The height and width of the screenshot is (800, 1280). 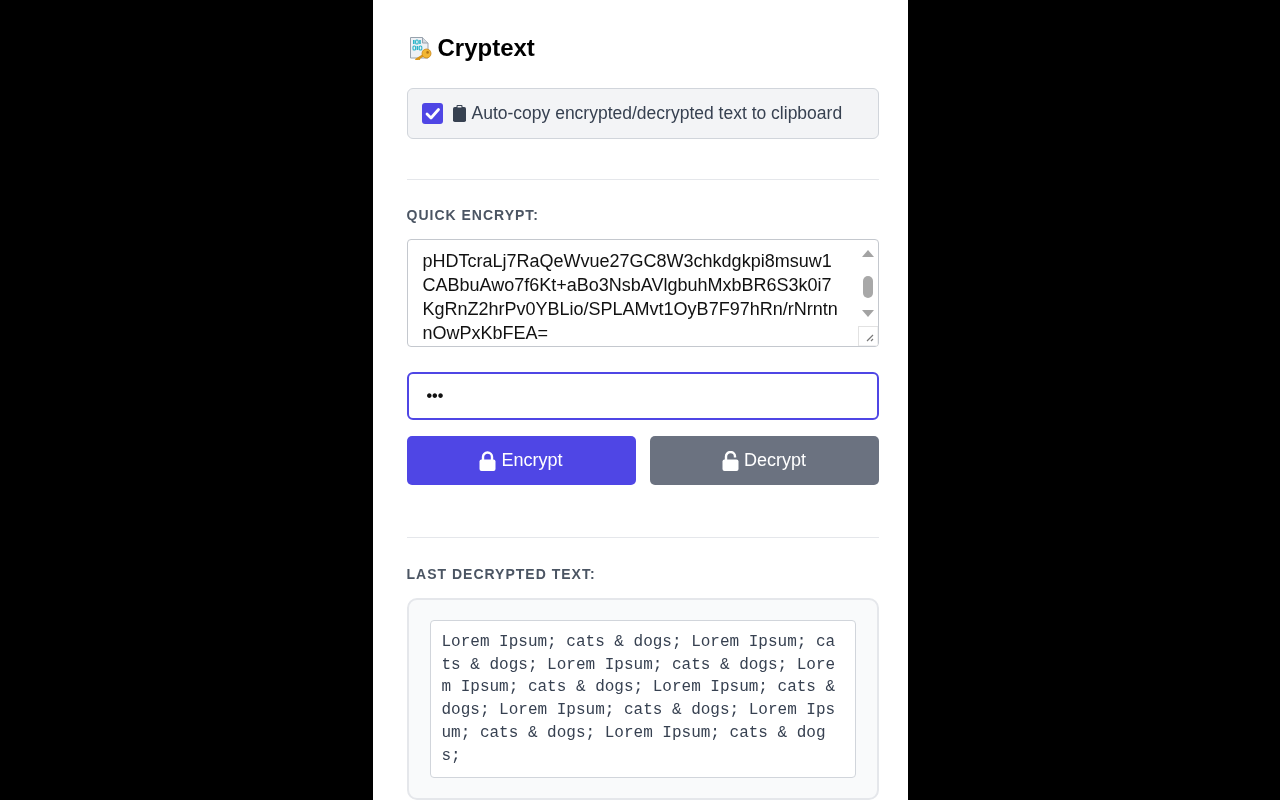 What do you see at coordinates (657, 113) in the screenshot?
I see `auto-copy-label: Auto-copy encrypted/decrypted text to clipboard` at bounding box center [657, 113].